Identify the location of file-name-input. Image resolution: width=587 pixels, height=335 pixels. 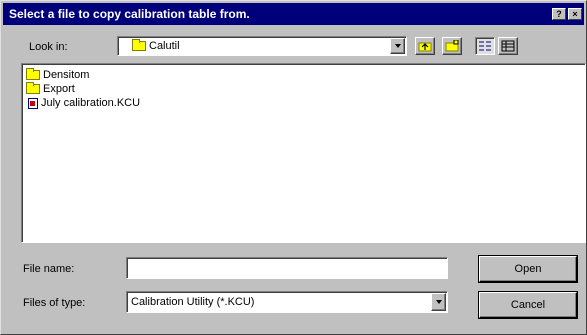
(287, 268).